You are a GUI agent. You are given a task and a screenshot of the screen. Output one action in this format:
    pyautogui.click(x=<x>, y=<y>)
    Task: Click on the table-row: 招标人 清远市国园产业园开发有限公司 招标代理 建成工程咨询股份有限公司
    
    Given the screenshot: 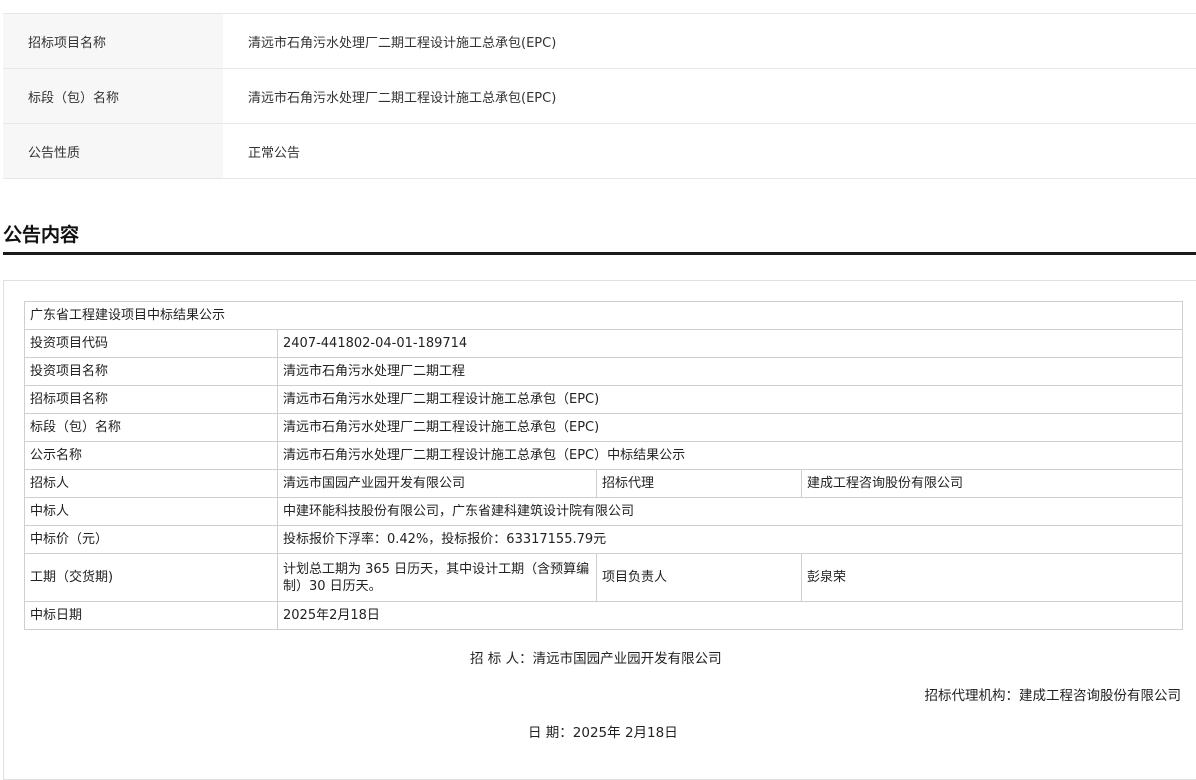 What is the action you would take?
    pyautogui.click(x=604, y=483)
    